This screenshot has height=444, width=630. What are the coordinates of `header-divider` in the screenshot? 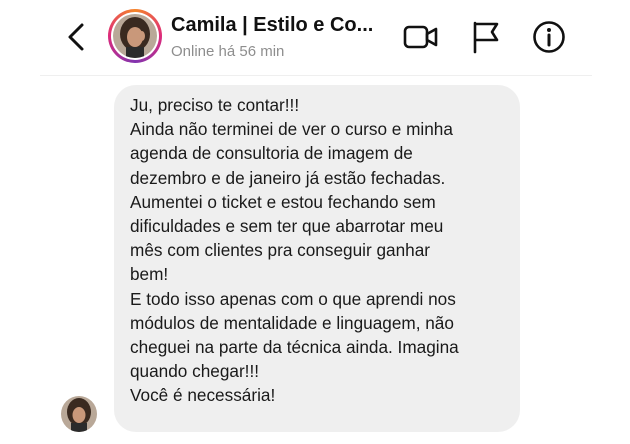 It's located at (316, 75).